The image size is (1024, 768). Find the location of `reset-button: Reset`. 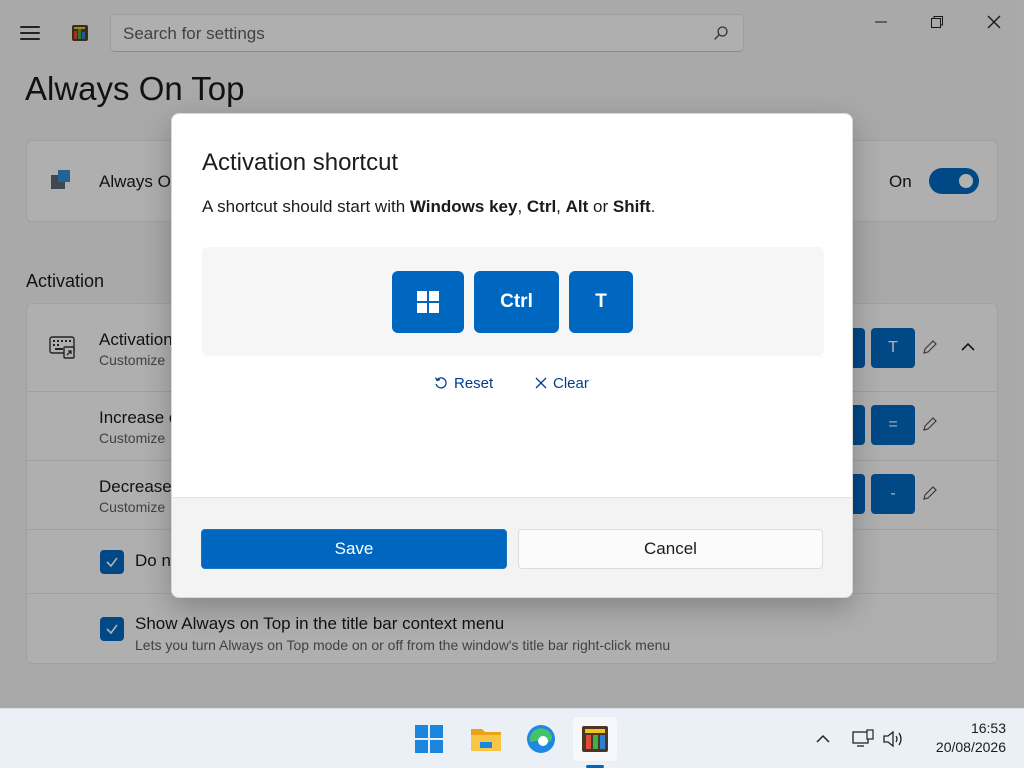

reset-button: Reset is located at coordinates (463, 383).